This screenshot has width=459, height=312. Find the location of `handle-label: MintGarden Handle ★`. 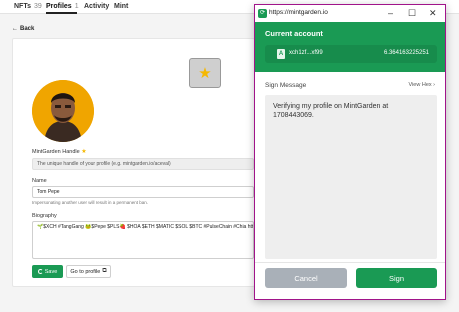

handle-label: MintGarden Handle ★ is located at coordinates (59, 151).